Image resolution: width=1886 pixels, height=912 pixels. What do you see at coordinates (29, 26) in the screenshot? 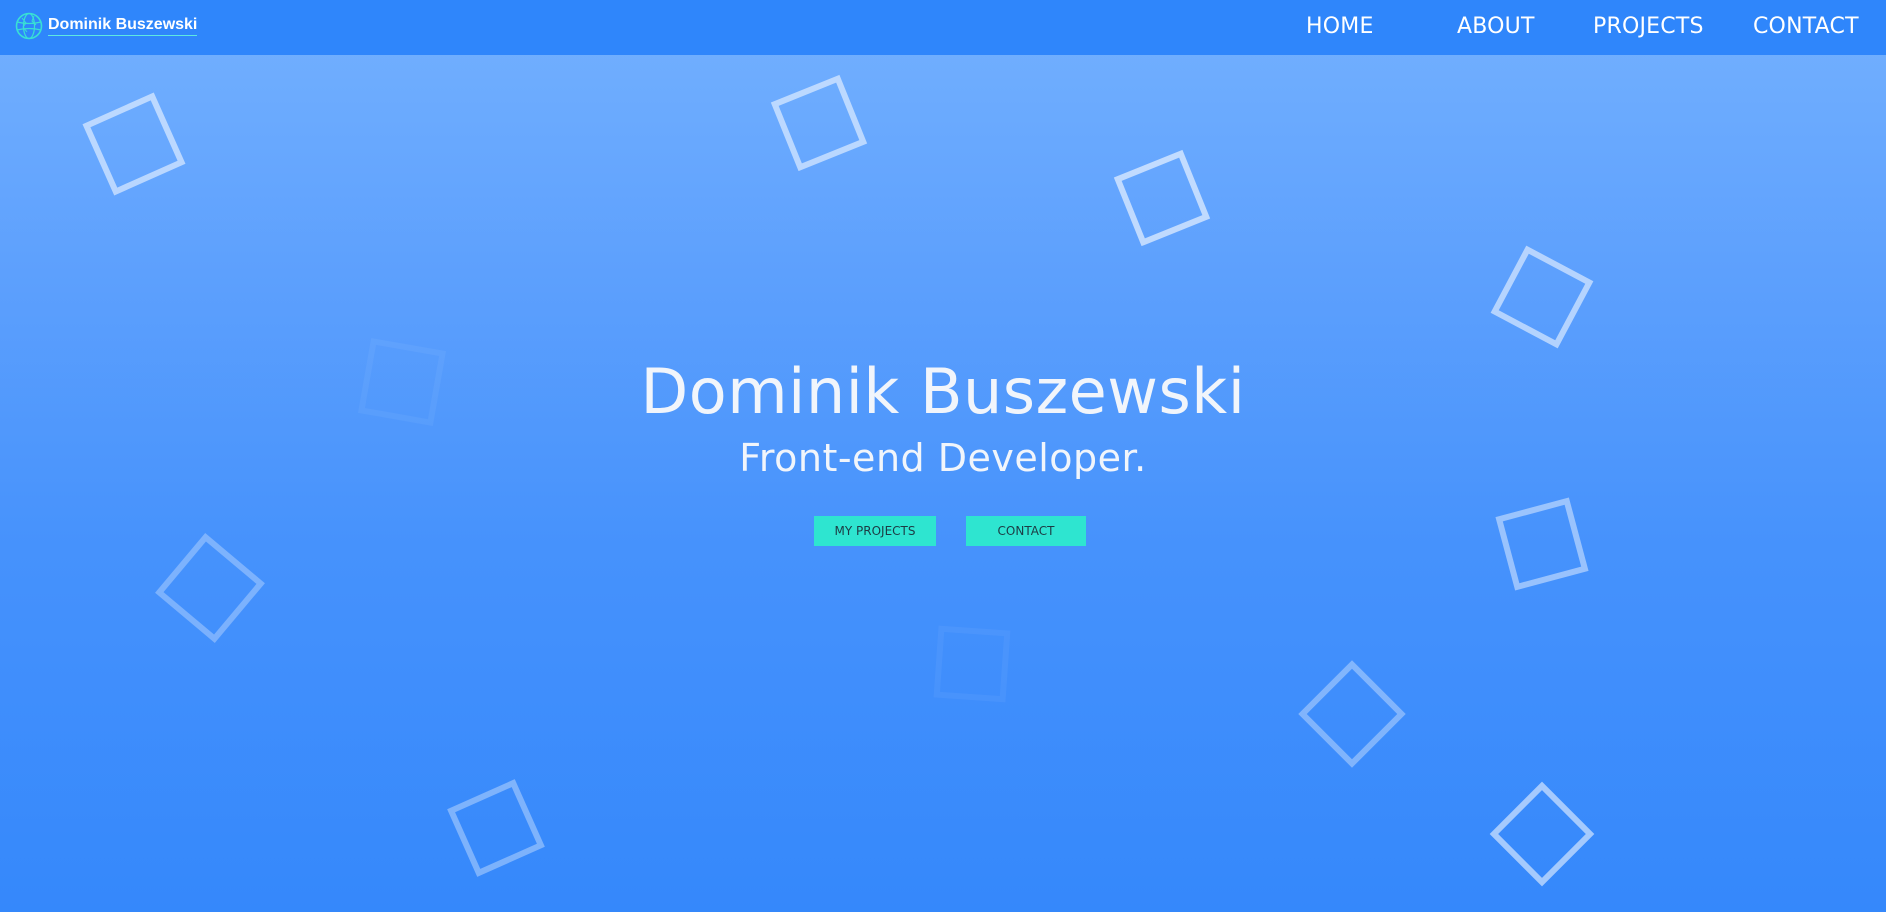
I see `globe-icon` at bounding box center [29, 26].